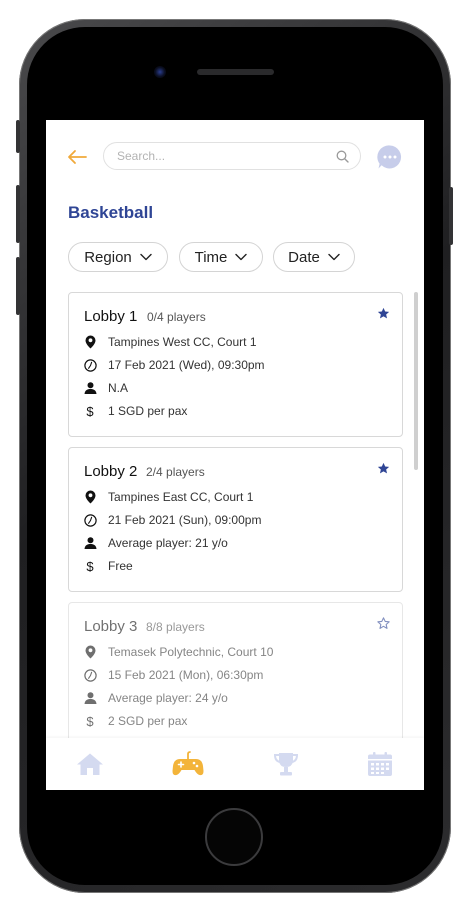 This screenshot has width=470, height=911. Describe the element at coordinates (108, 257) in the screenshot. I see `filter-region-label: Region` at that location.